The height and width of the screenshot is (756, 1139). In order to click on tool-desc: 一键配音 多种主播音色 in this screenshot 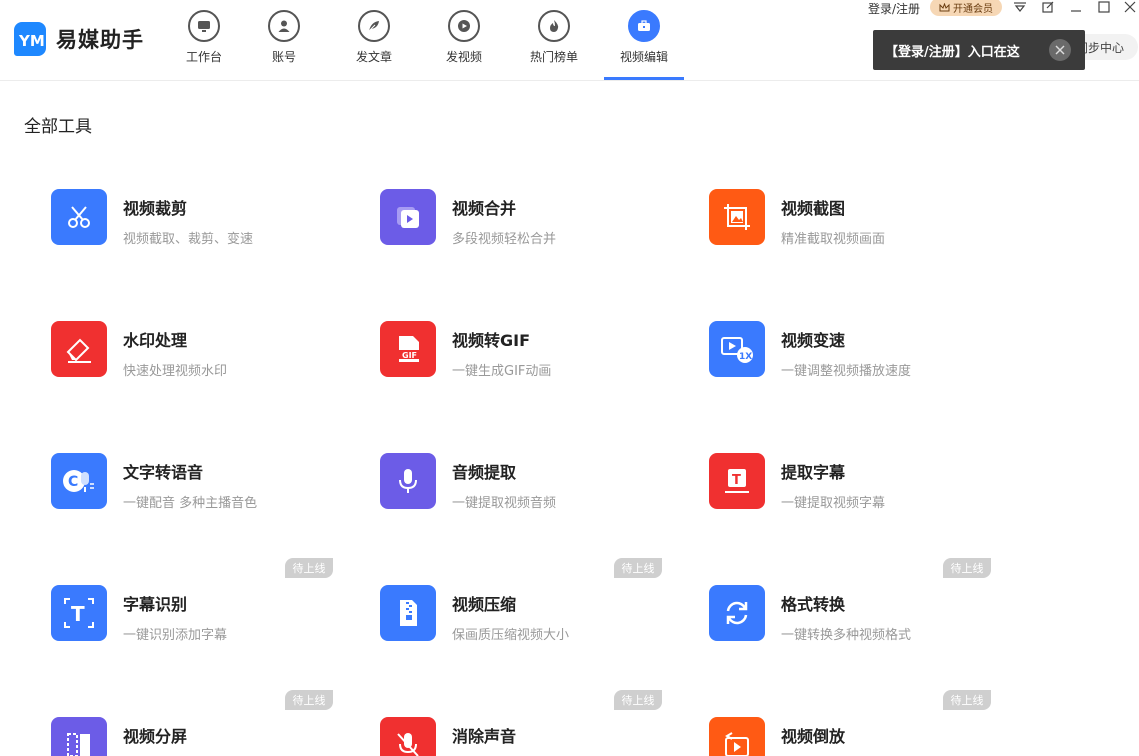, I will do `click(190, 501)`.